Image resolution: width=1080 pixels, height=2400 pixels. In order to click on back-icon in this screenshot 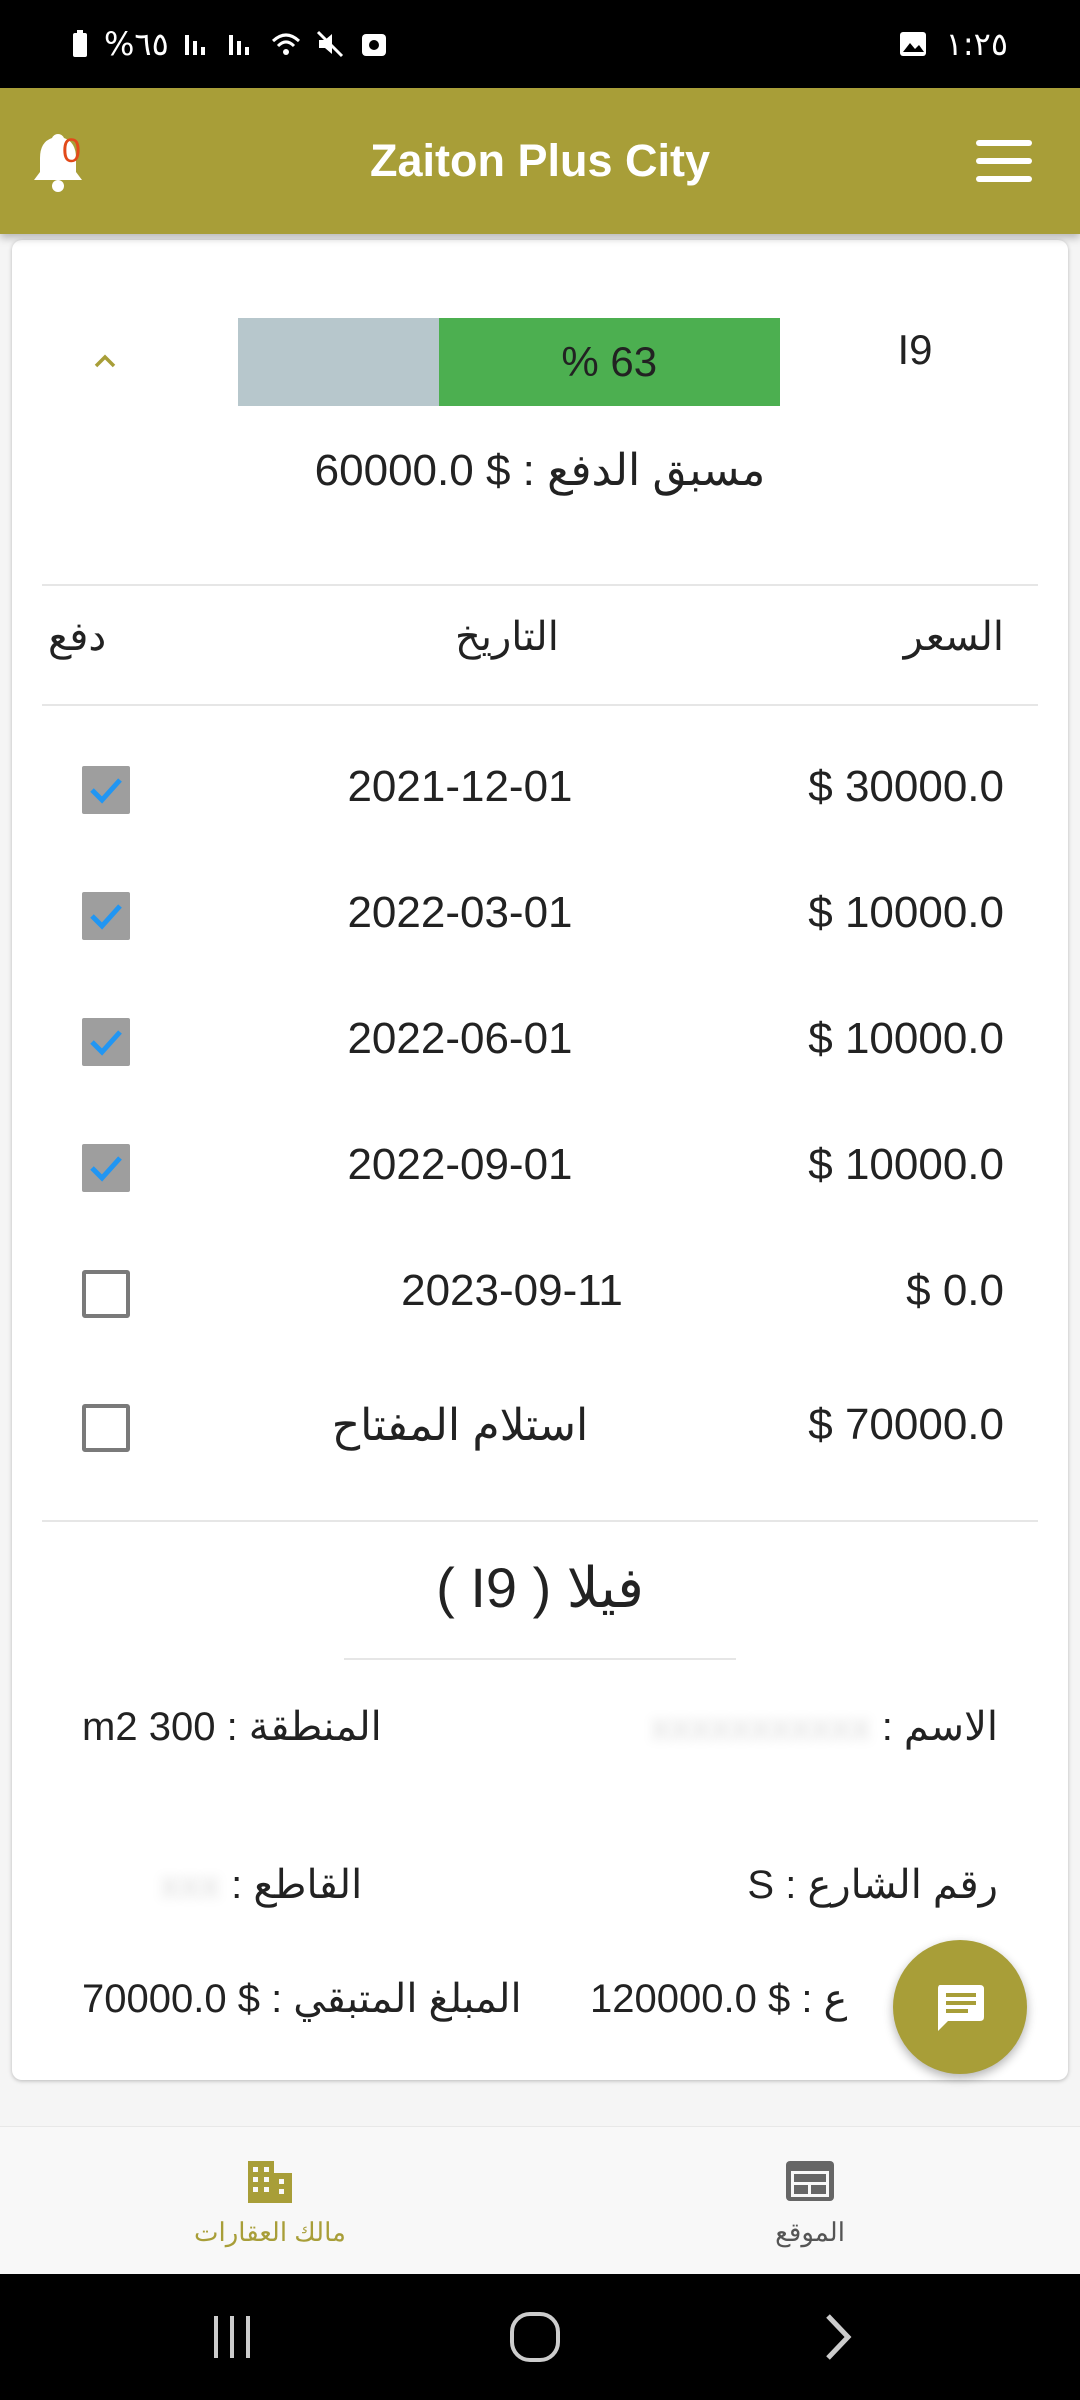, I will do `click(838, 2337)`.